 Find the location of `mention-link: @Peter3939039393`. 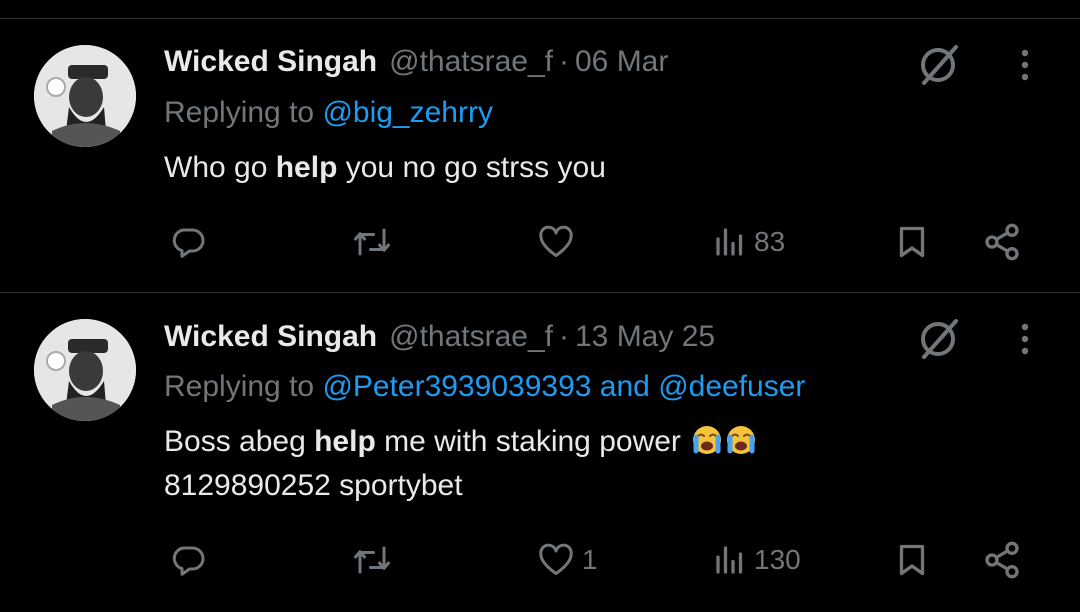

mention-link: @Peter3939039393 is located at coordinates (456, 386).